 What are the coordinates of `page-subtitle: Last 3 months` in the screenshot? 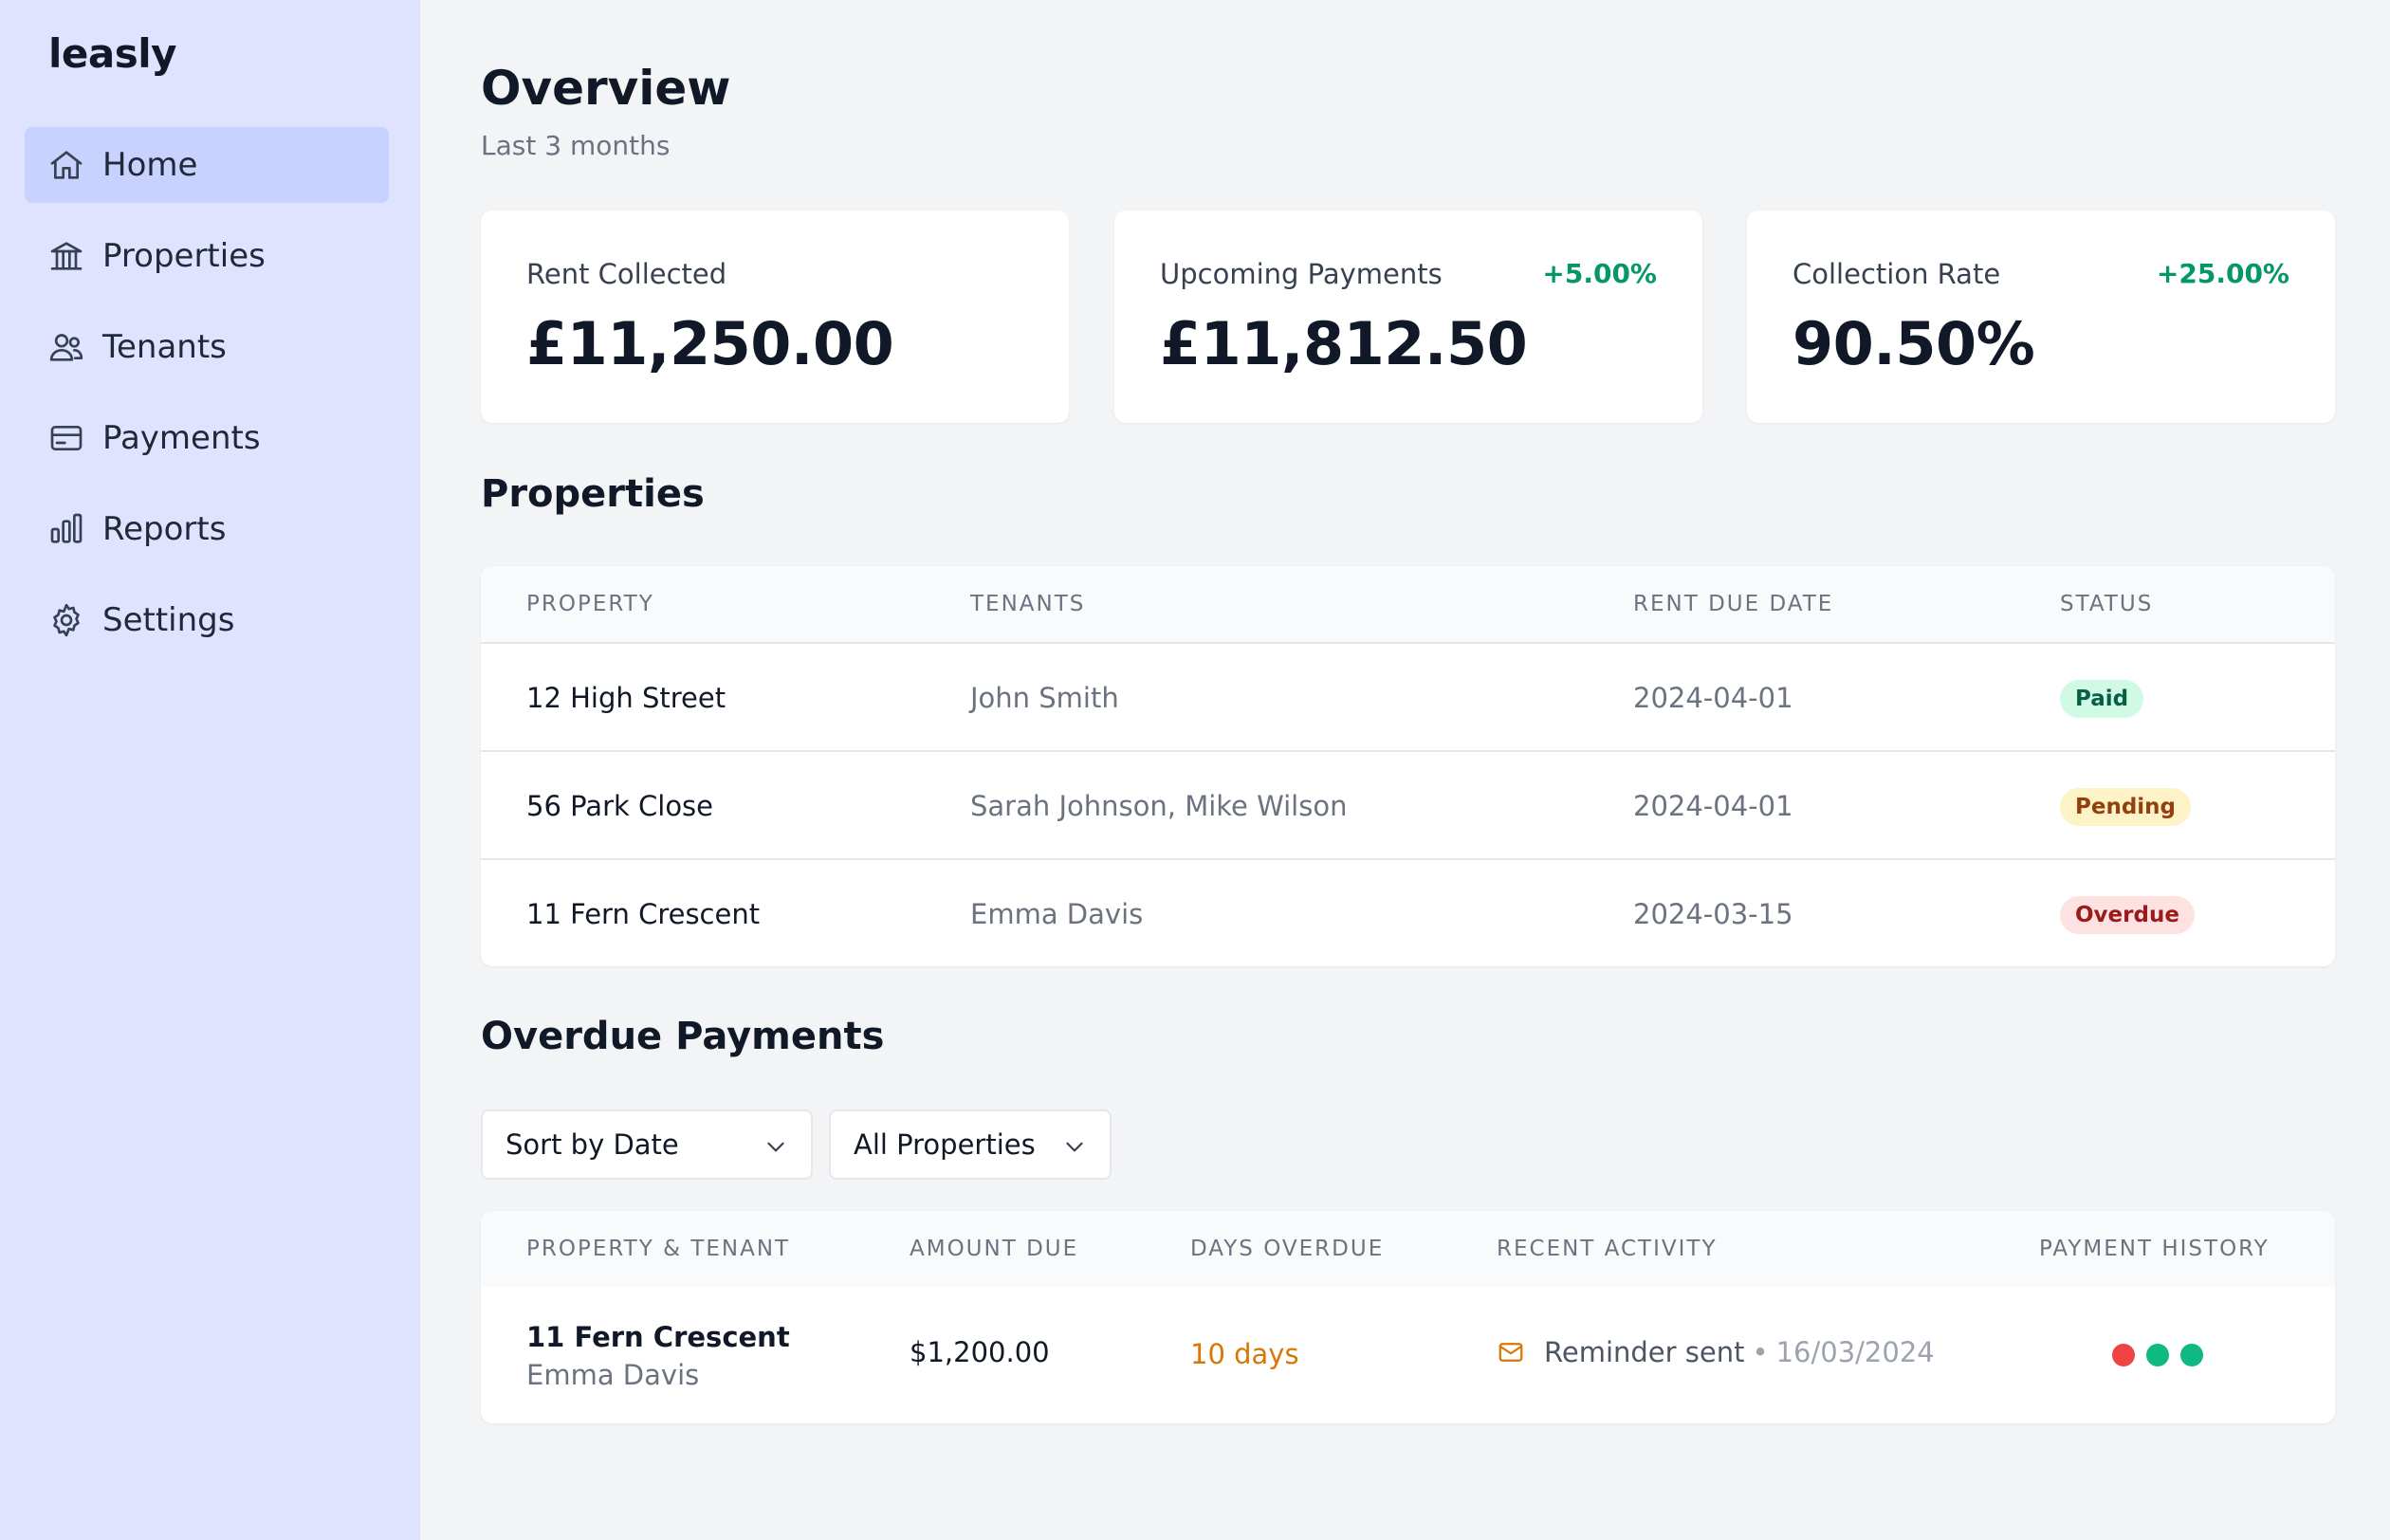 It's located at (576, 145).